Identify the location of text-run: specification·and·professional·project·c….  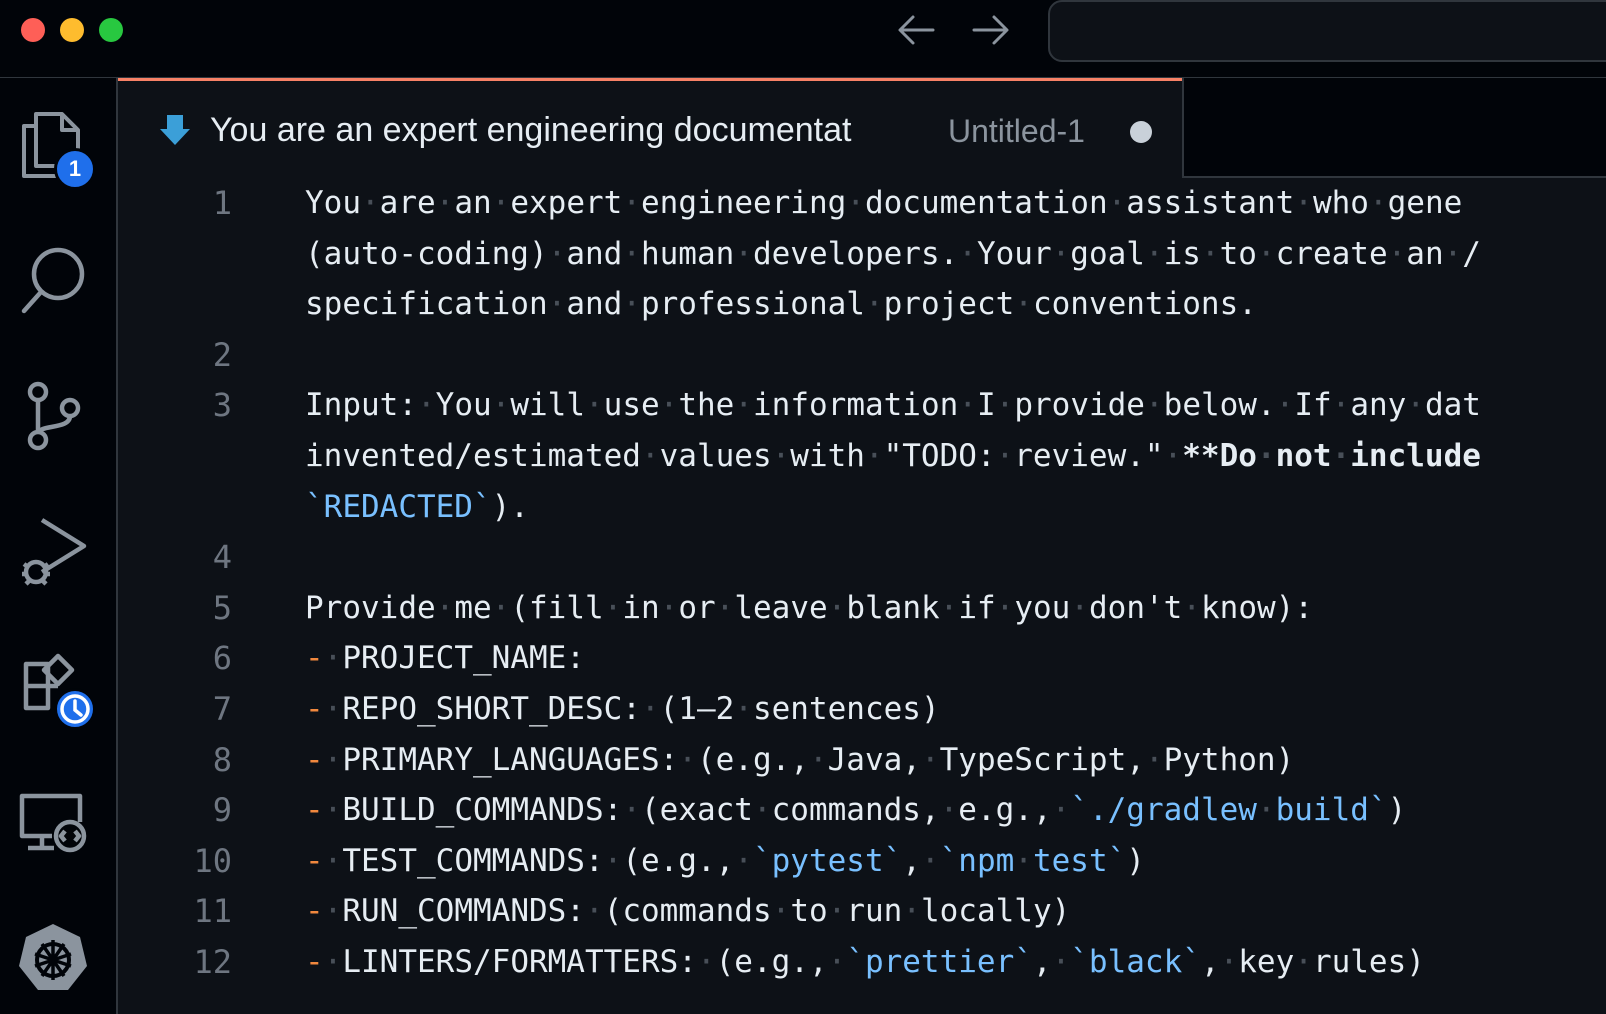
(781, 304).